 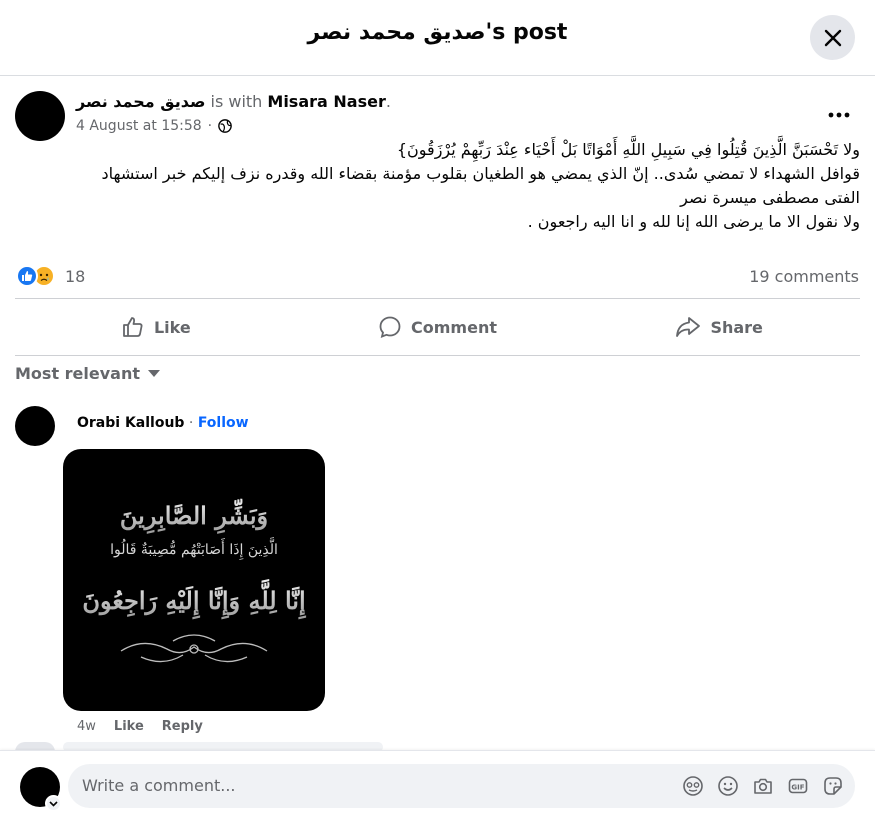 I want to click on author-line: صديق محمد نصر is with Misara Naser., so click(x=233, y=101).